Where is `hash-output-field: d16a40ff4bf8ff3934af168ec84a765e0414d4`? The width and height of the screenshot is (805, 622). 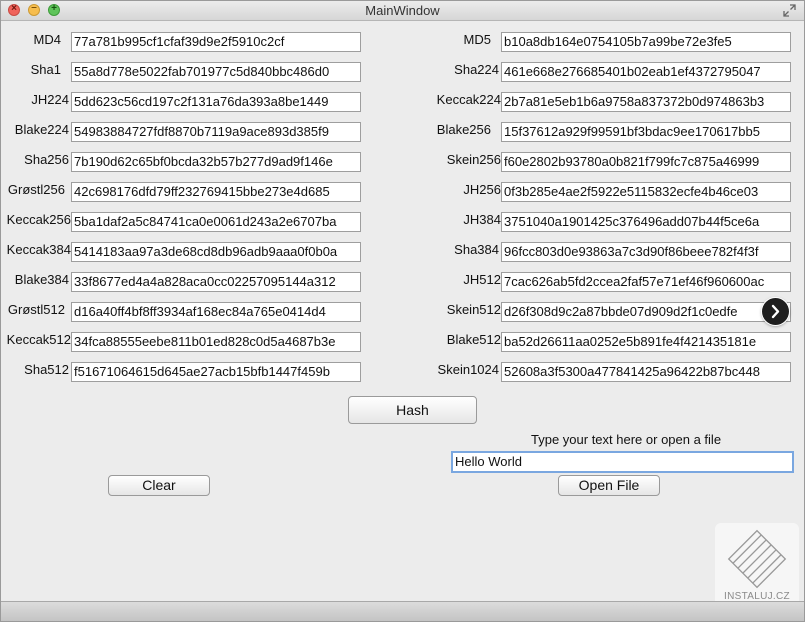
hash-output-field: d16a40ff4bf8ff3934af168ec84a765e0414d4 is located at coordinates (216, 312).